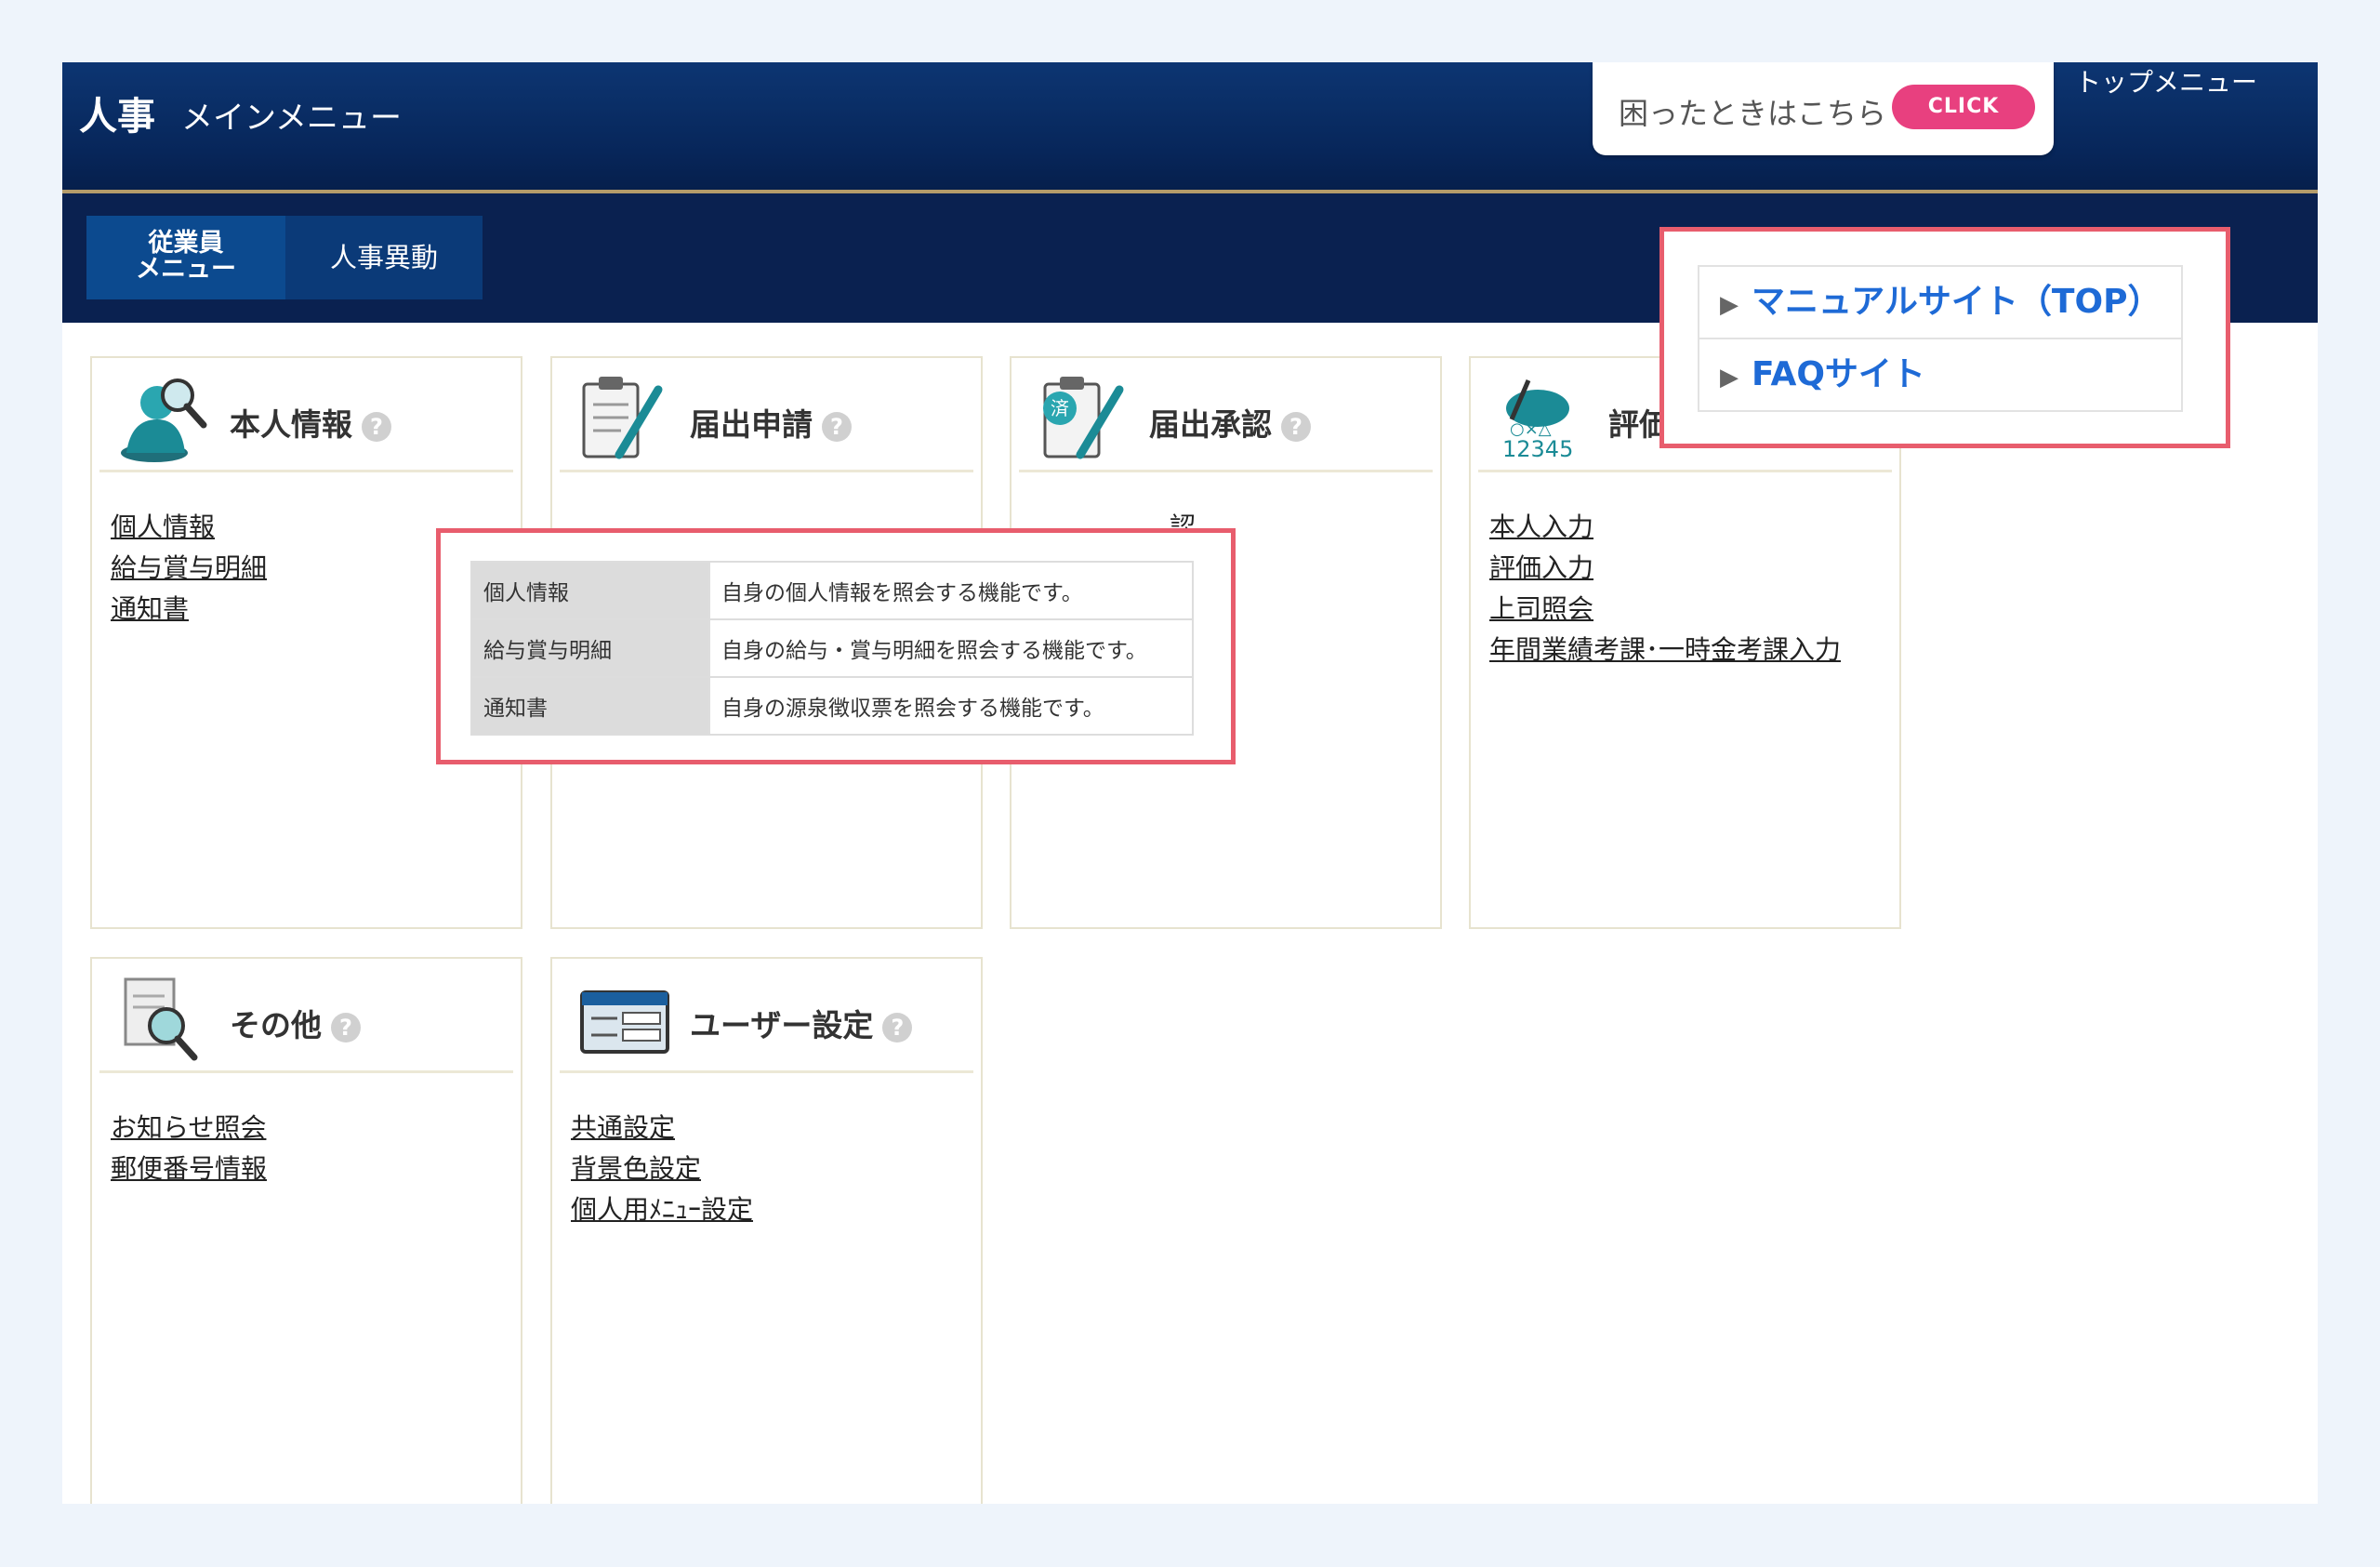  I want to click on tooltip-key: 給与賞与明細, so click(590, 648).